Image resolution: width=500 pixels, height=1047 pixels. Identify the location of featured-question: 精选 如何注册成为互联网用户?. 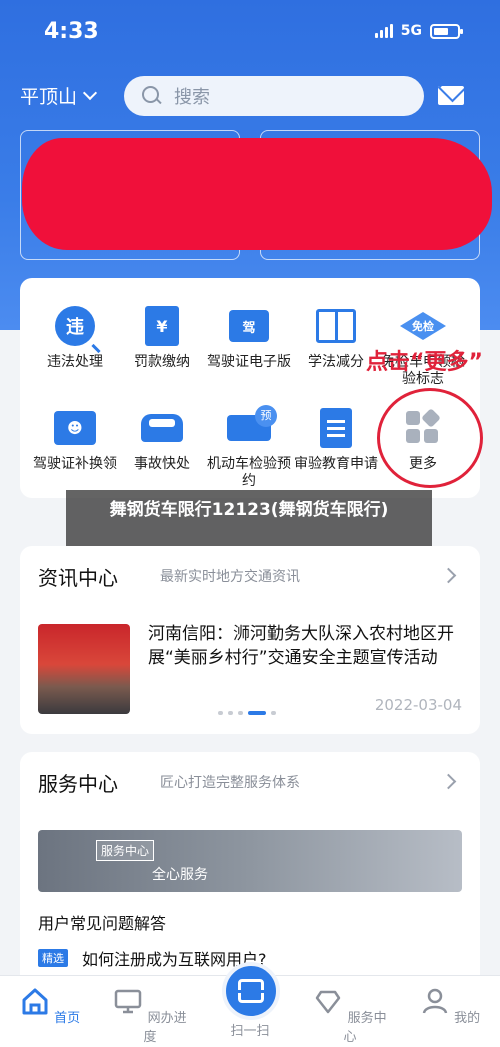
(152, 958).